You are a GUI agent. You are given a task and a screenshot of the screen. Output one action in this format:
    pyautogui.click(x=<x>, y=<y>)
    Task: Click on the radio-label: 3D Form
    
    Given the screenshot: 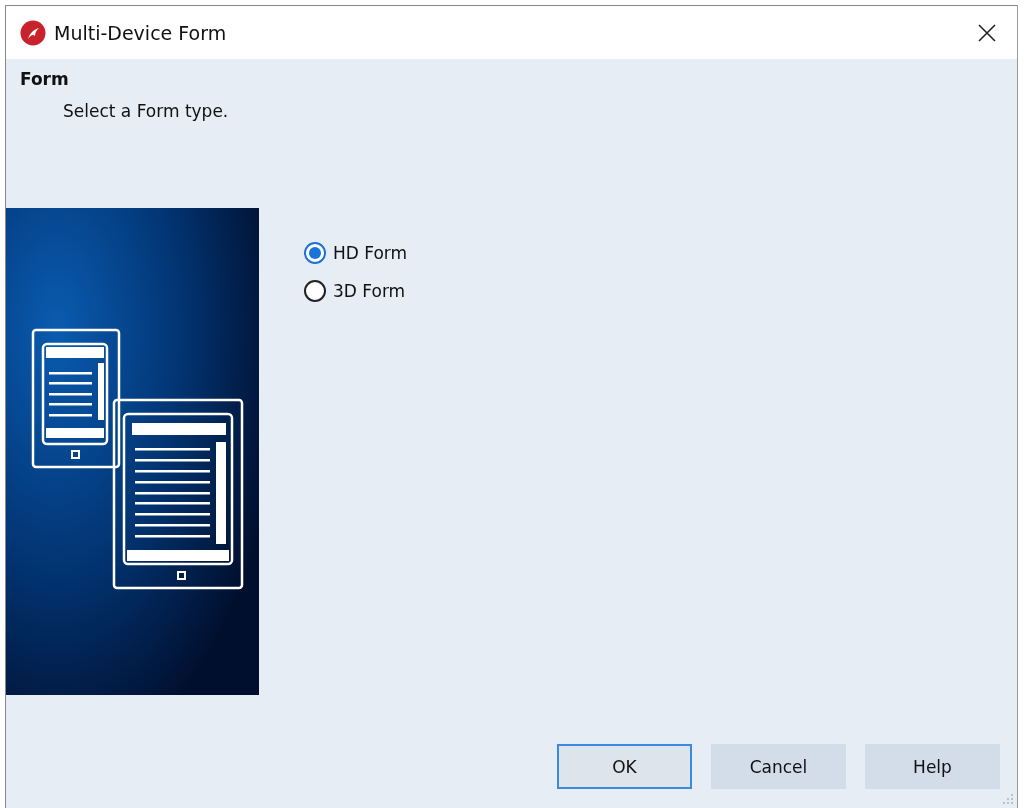 What is the action you would take?
    pyautogui.click(x=369, y=291)
    